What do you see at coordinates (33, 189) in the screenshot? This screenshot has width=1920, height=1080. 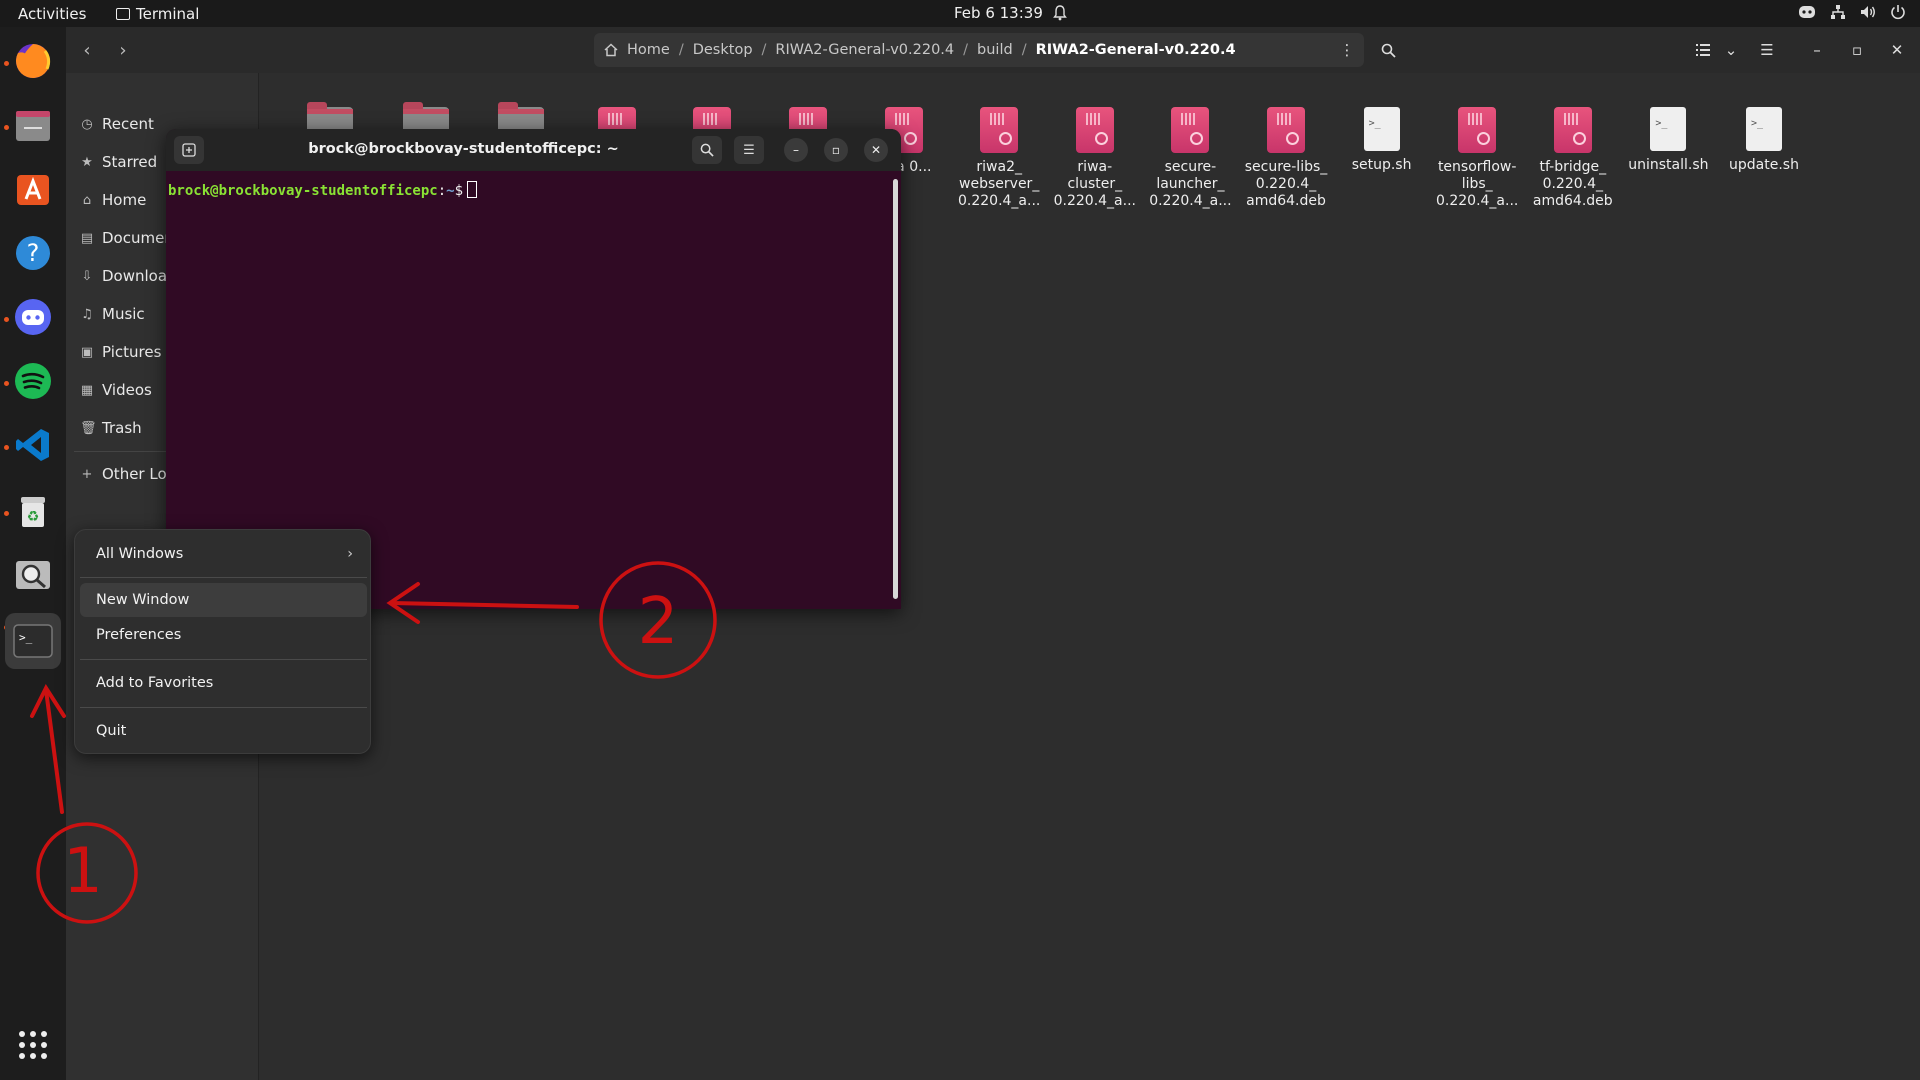 I see `app-center-icon` at bounding box center [33, 189].